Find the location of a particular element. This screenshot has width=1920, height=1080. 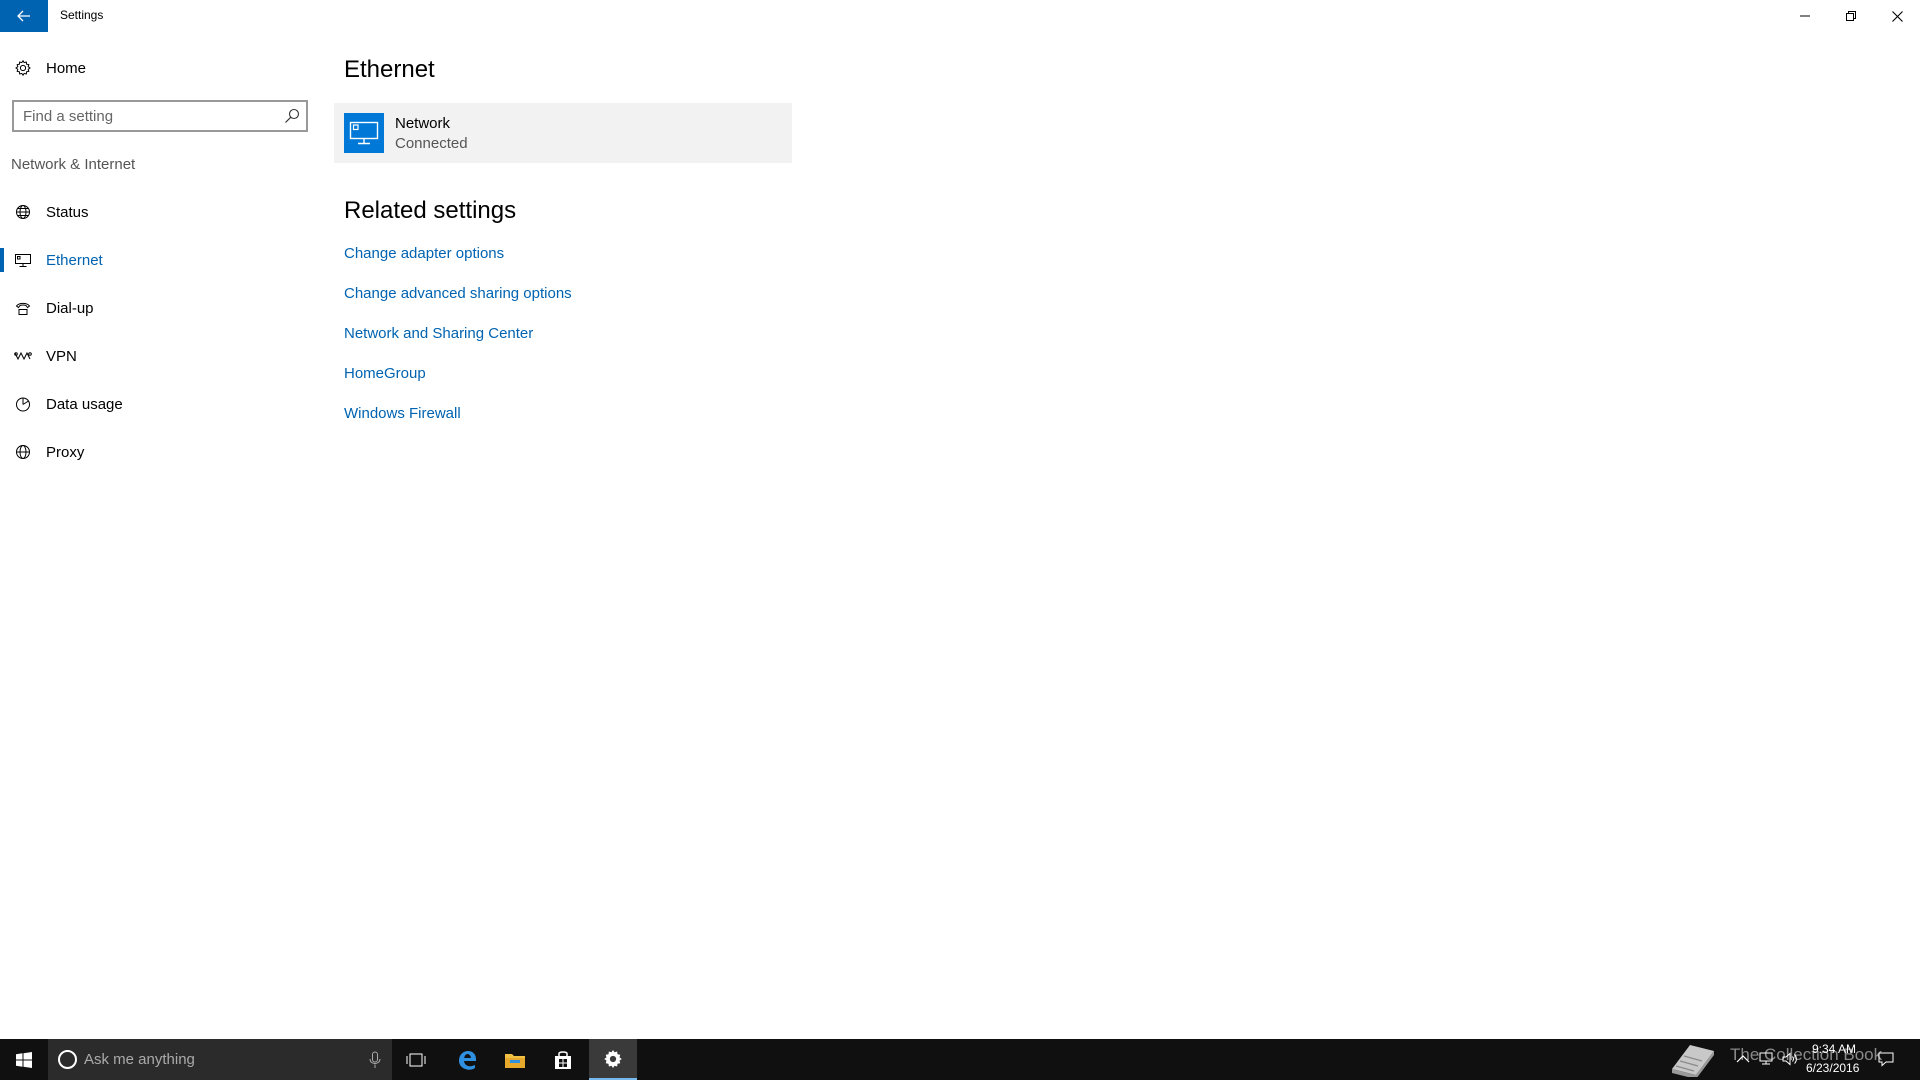

section-heading: Network & Internet is located at coordinates (73, 164).